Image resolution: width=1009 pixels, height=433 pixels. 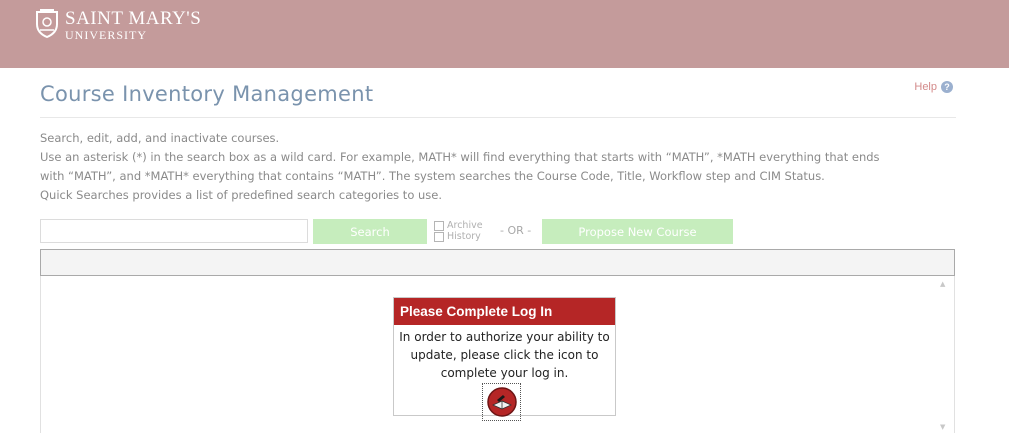 I want to click on logo-name: SAINT MARY'S, so click(x=133, y=18).